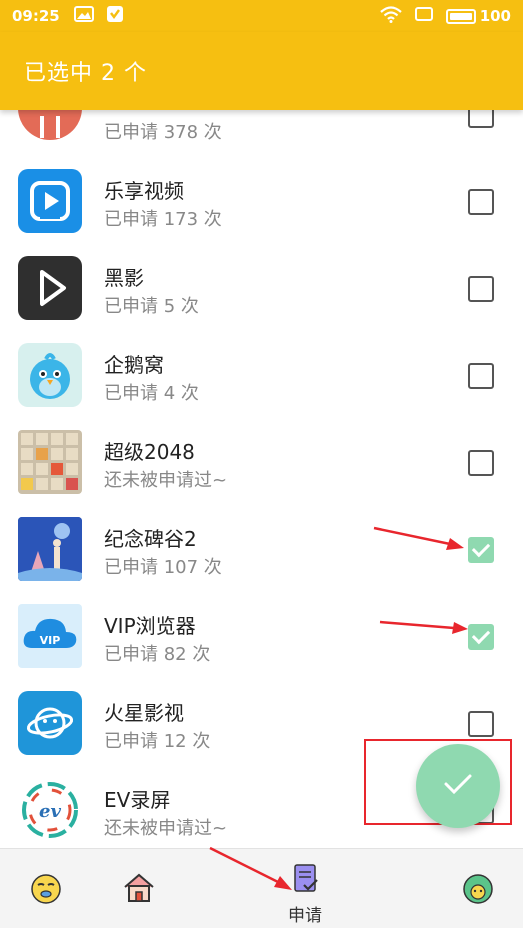 This screenshot has height=928, width=523. Describe the element at coordinates (460, 16) in the screenshot. I see `battery-icon` at that location.